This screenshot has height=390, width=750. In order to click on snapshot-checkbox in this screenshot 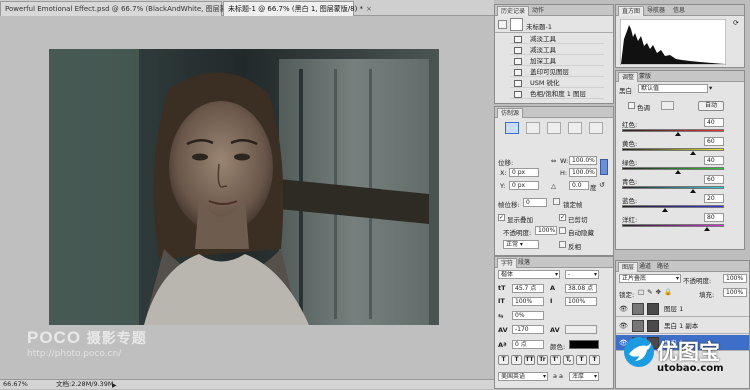, I will do `click(502, 24)`.